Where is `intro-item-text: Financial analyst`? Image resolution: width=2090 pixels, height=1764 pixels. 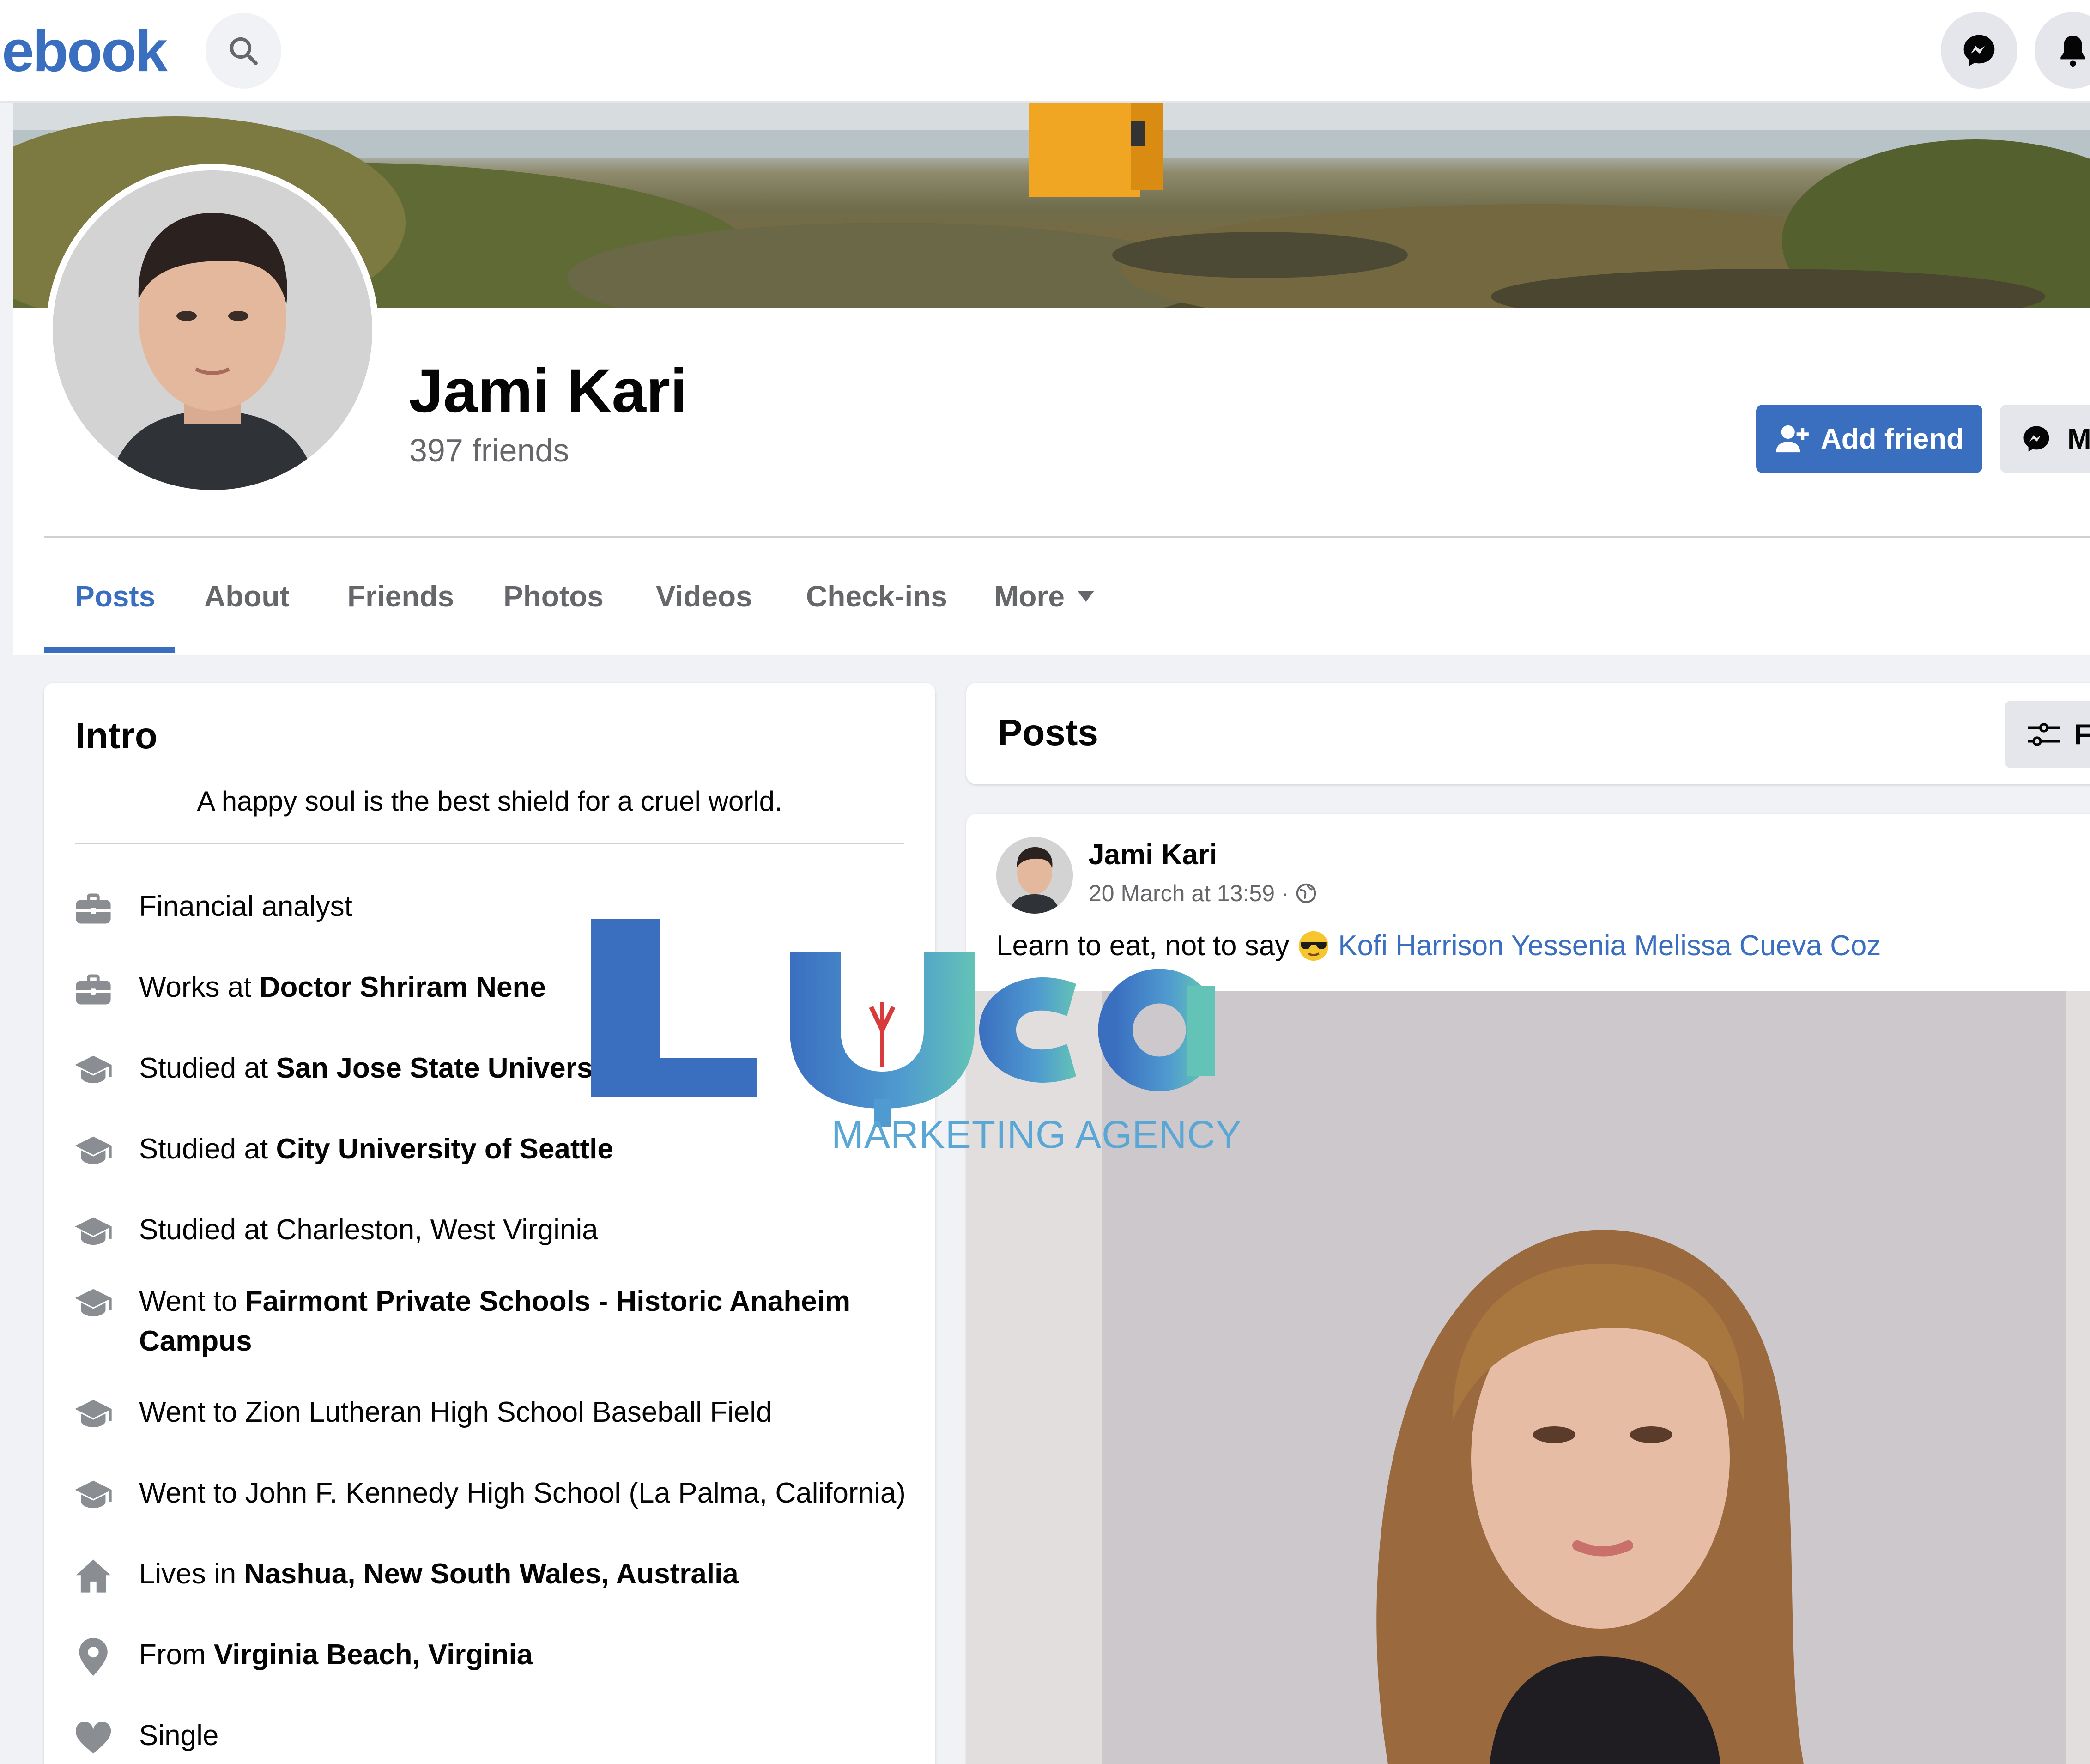 intro-item-text: Financial analyst is located at coordinates (245, 906).